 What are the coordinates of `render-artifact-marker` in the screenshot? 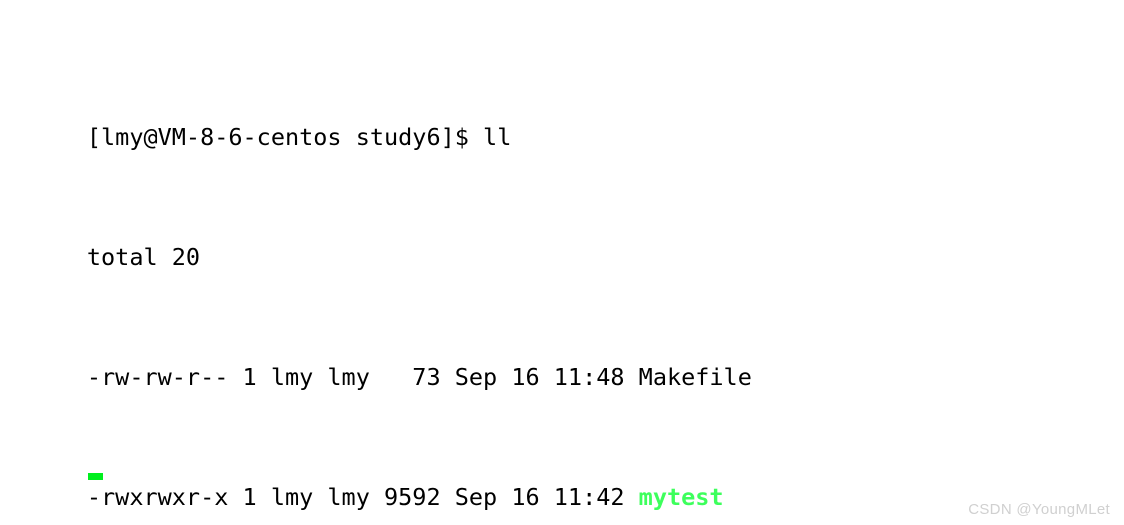 It's located at (95, 476).